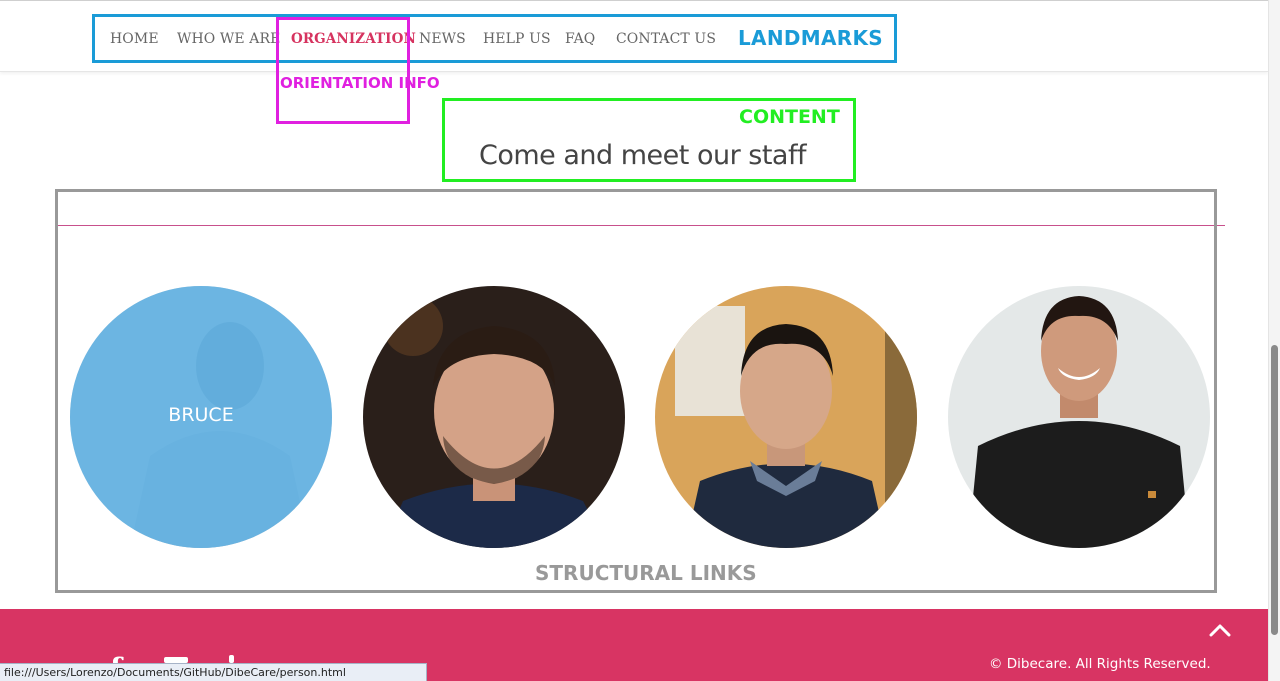 The width and height of the screenshot is (1280, 681). What do you see at coordinates (231, 659) in the screenshot?
I see `linkedin-icon` at bounding box center [231, 659].